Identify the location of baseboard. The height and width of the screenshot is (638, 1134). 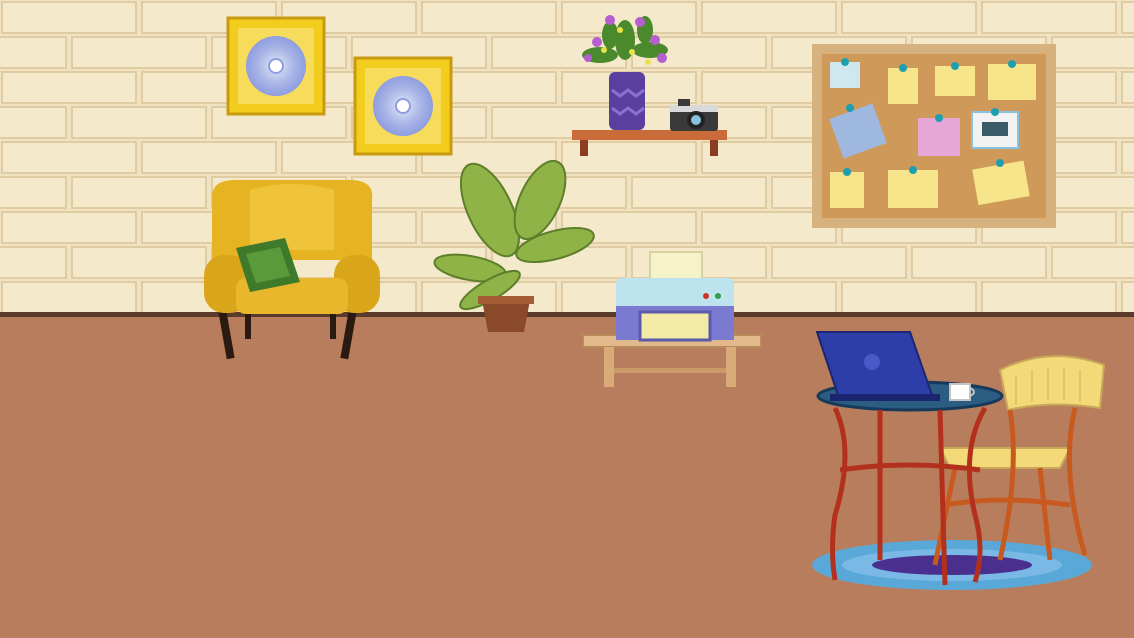
(567, 314).